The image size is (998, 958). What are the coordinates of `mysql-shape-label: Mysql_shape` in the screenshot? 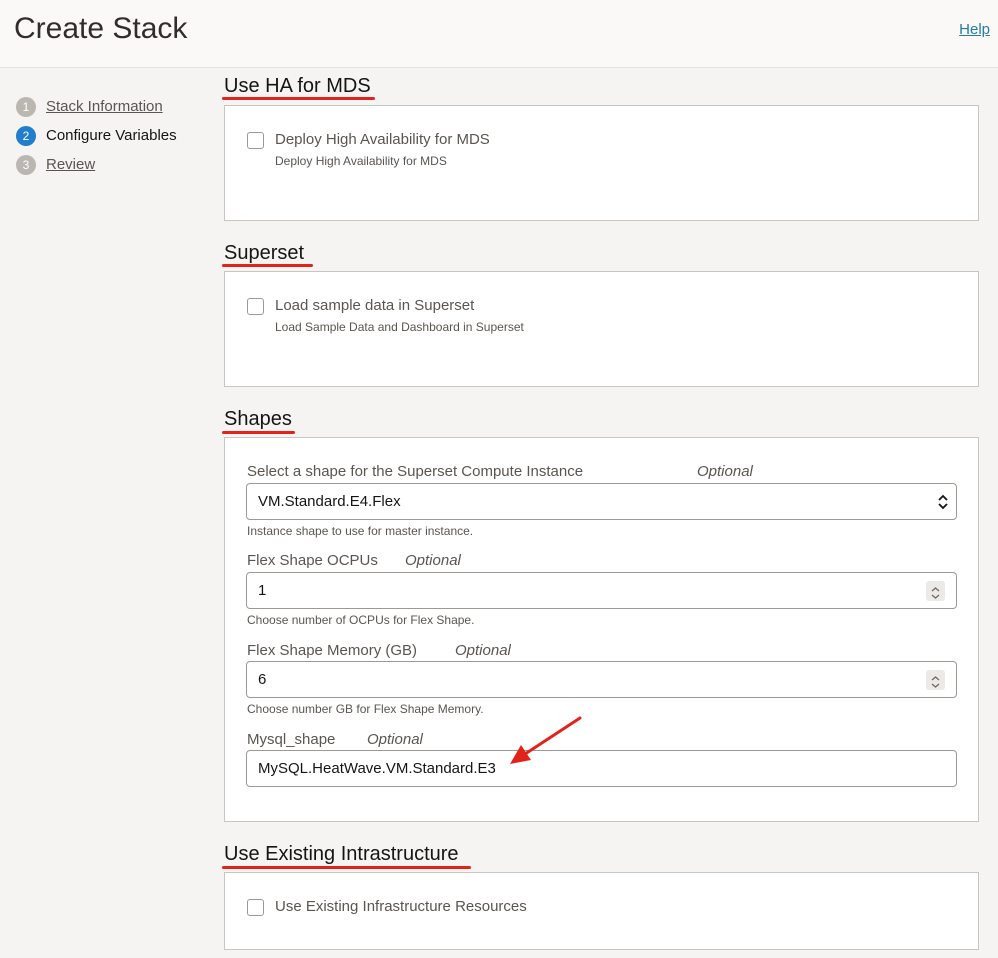 It's located at (291, 739).